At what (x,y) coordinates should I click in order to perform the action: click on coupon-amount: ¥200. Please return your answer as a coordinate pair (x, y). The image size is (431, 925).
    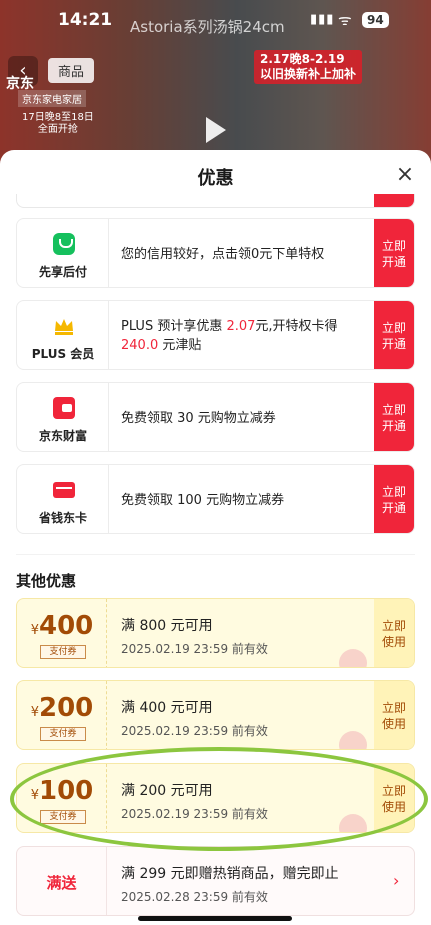
    Looking at the image, I should click on (62, 708).